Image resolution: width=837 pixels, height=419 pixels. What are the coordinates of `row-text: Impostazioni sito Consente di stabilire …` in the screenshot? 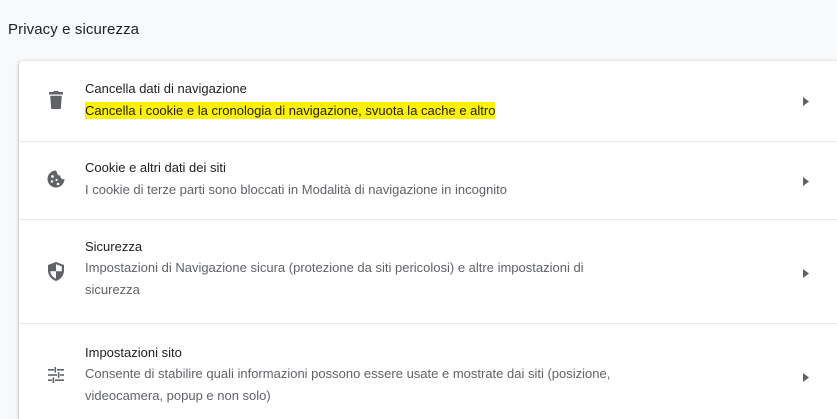 It's located at (415, 375).